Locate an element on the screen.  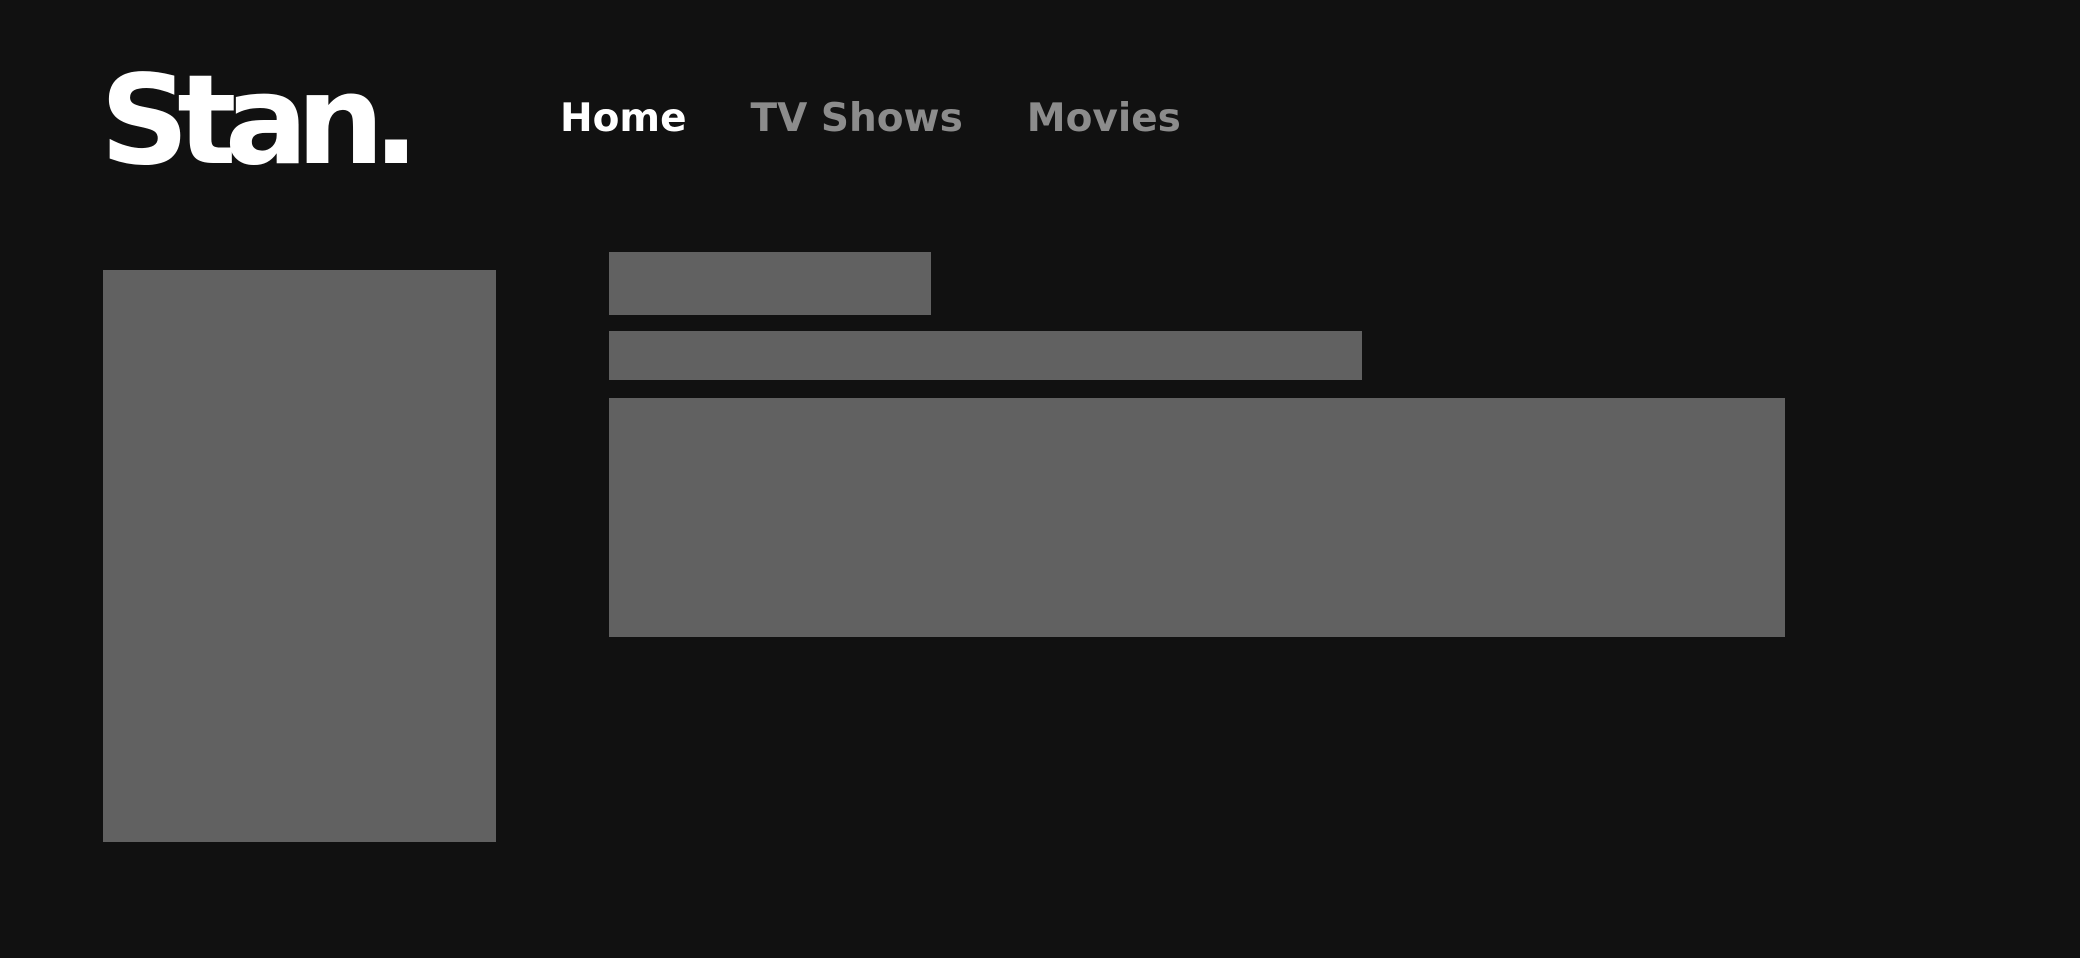
nav-item-tv-shows: TV Shows is located at coordinates (857, 119).